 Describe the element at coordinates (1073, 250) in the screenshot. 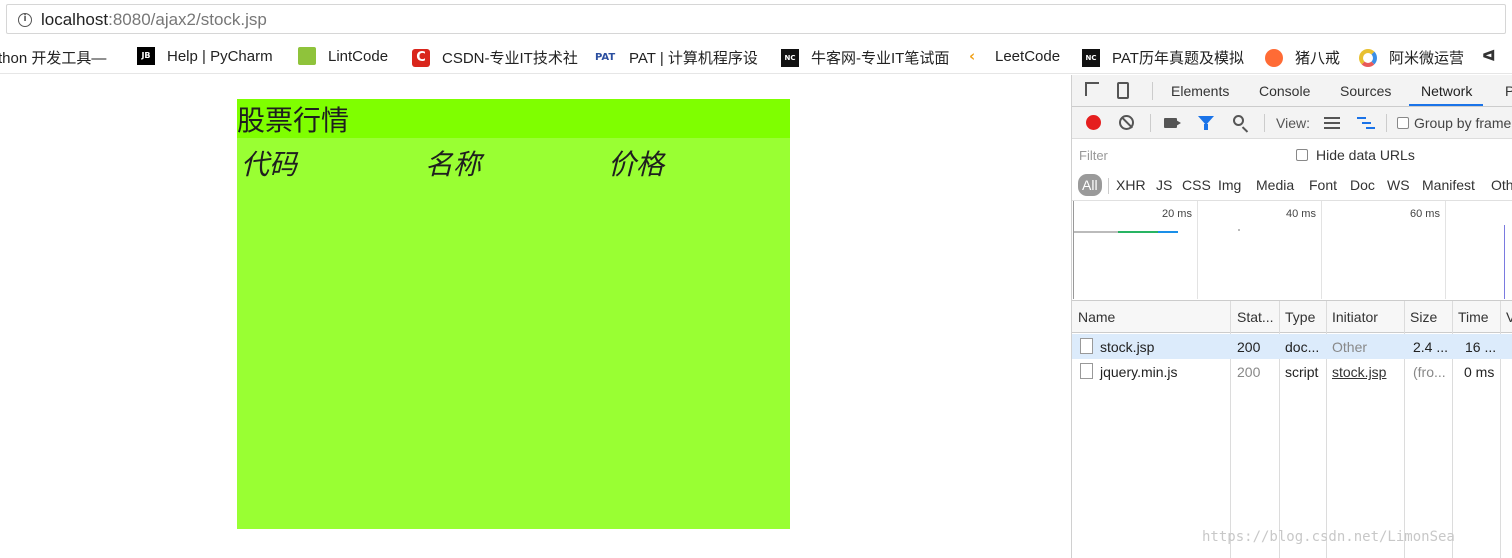

I see `timeline-cursor` at that location.